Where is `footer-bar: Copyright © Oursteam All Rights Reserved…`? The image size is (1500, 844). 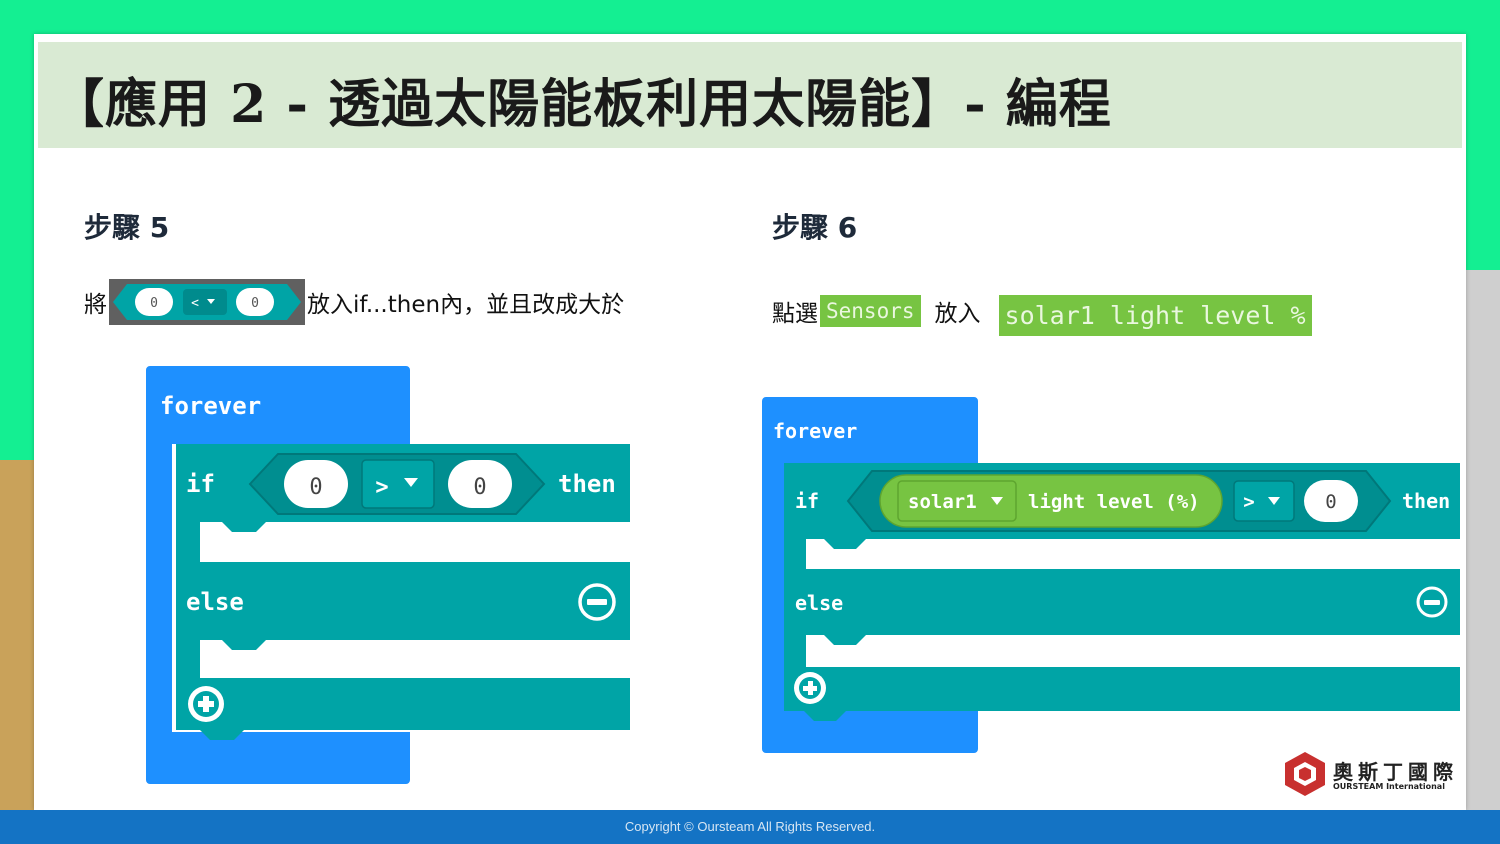
footer-bar: Copyright © Oursteam All Rights Reserved… is located at coordinates (750, 827).